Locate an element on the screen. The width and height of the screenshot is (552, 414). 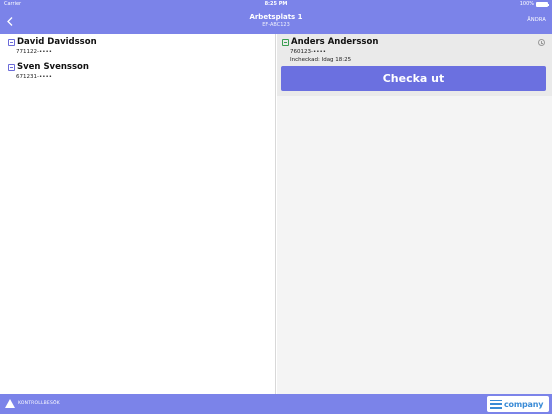
nav-titles: Arbetsplats 1 EF-ABC123 is located at coordinates (276, 20).